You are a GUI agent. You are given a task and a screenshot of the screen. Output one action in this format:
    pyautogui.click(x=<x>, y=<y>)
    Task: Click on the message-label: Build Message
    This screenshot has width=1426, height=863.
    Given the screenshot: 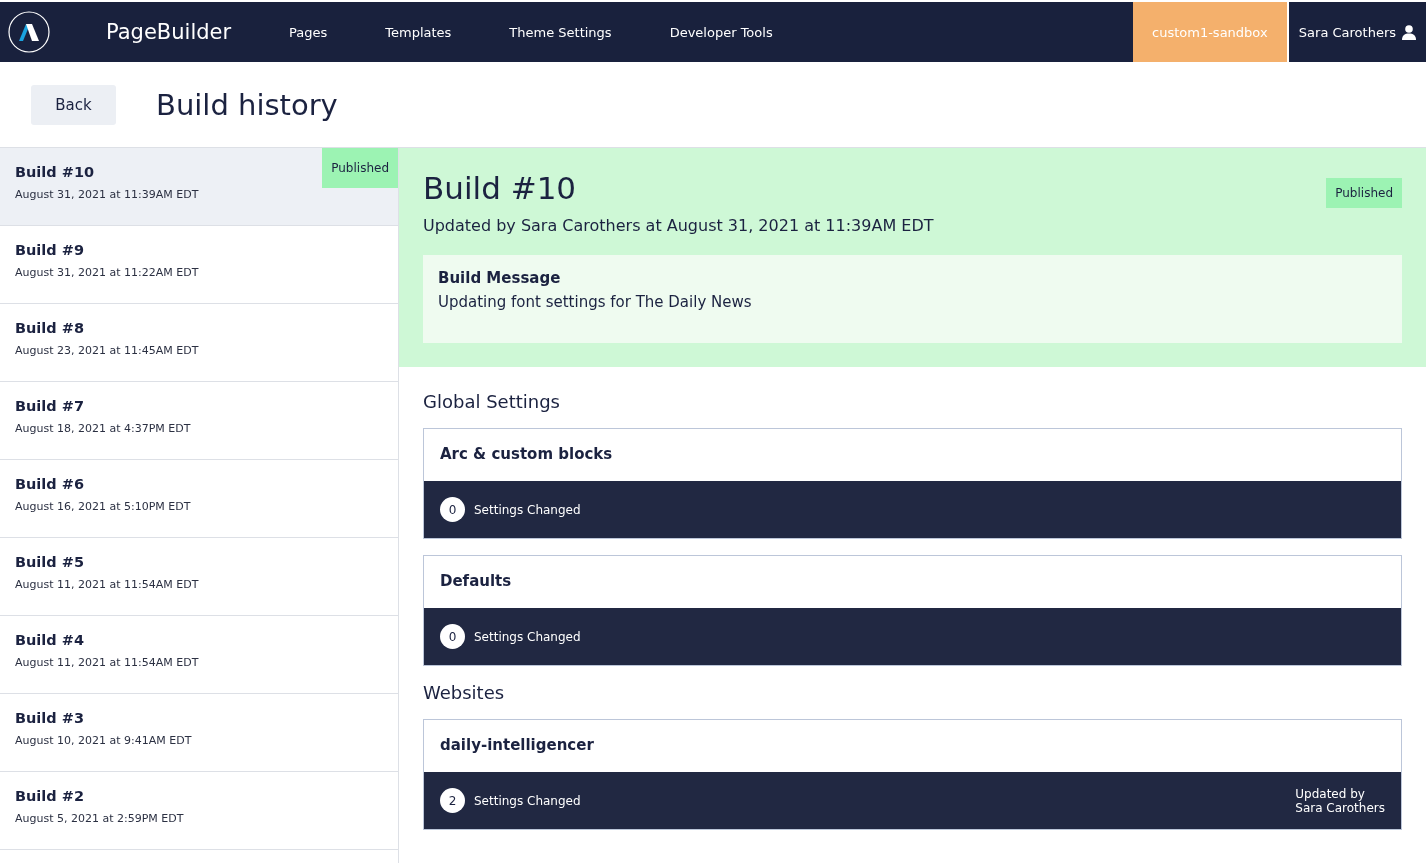 What is the action you would take?
    pyautogui.click(x=500, y=278)
    